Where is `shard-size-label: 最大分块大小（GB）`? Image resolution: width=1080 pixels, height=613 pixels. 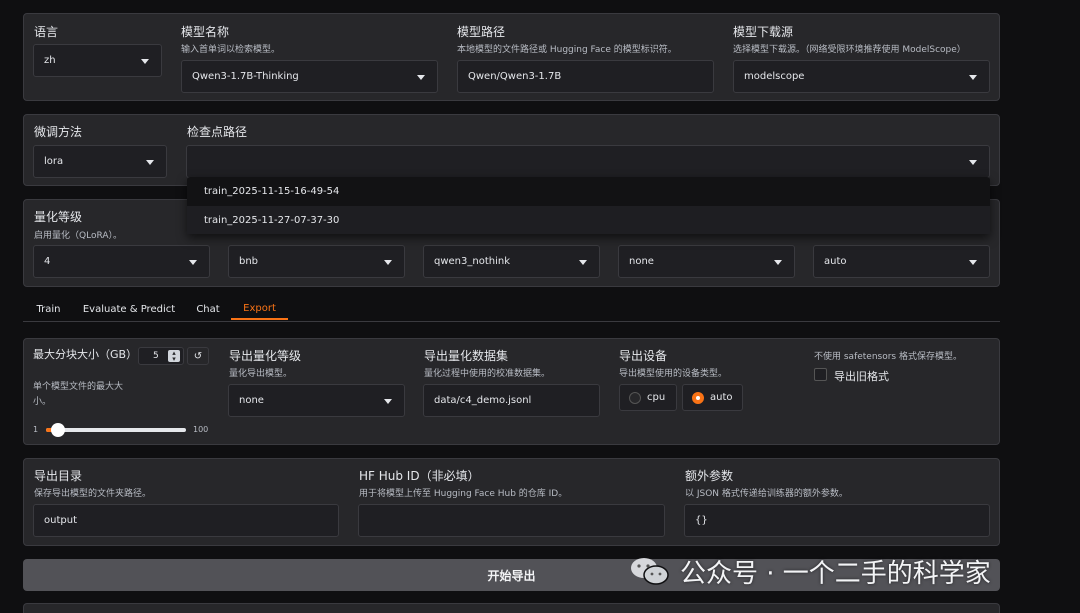
shard-size-label: 最大分块大小（GB） is located at coordinates (85, 354).